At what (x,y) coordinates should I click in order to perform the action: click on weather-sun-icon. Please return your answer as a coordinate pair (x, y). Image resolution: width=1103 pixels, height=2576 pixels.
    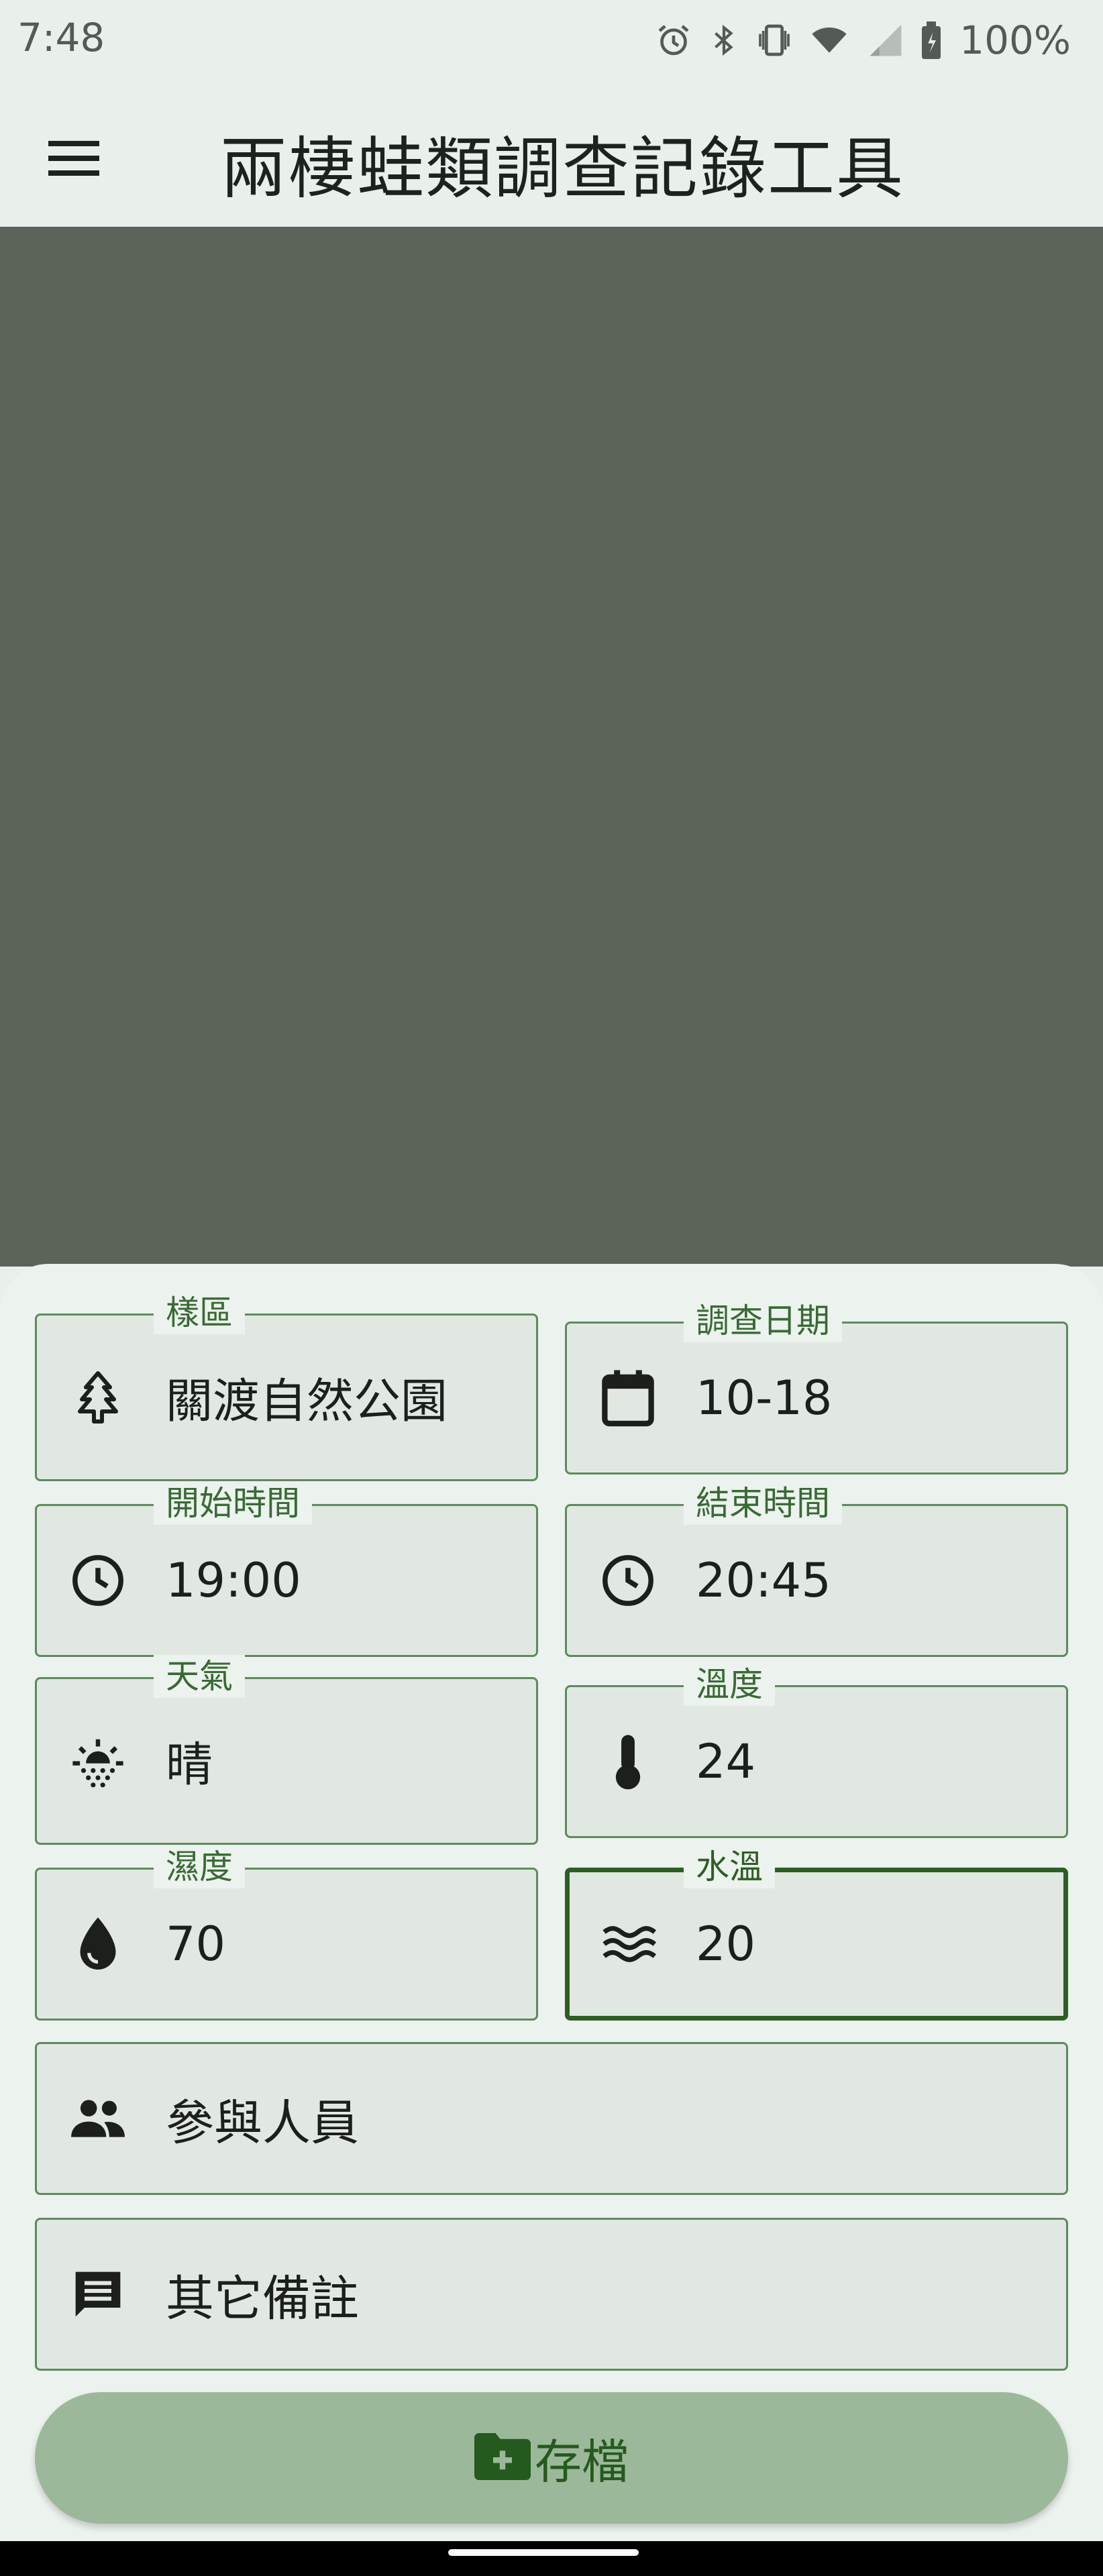
    Looking at the image, I should click on (98, 1761).